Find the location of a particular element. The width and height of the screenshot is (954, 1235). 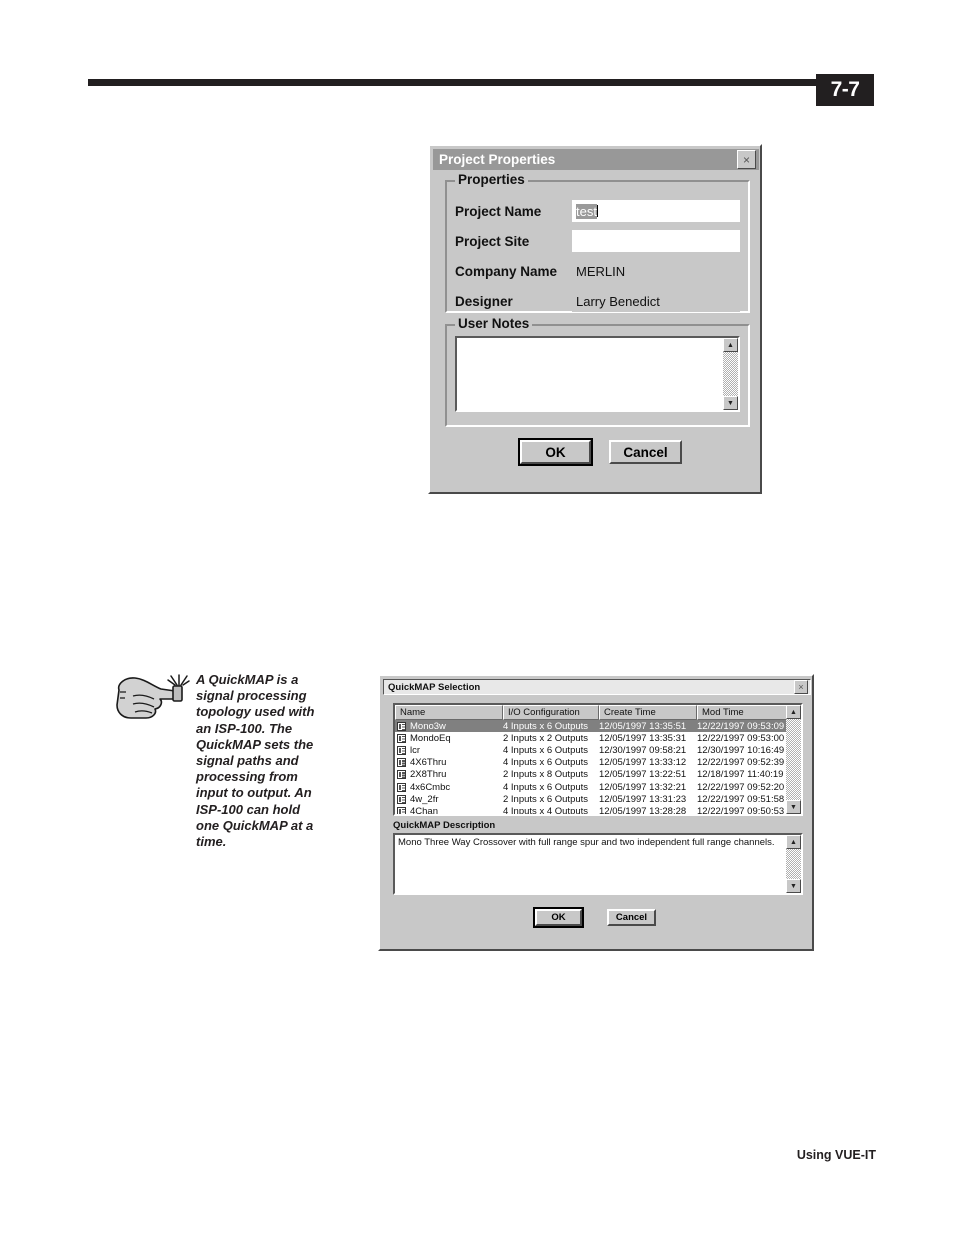

quickmap-titlebar: QuickMAP Selection × is located at coordinates (597, 687).